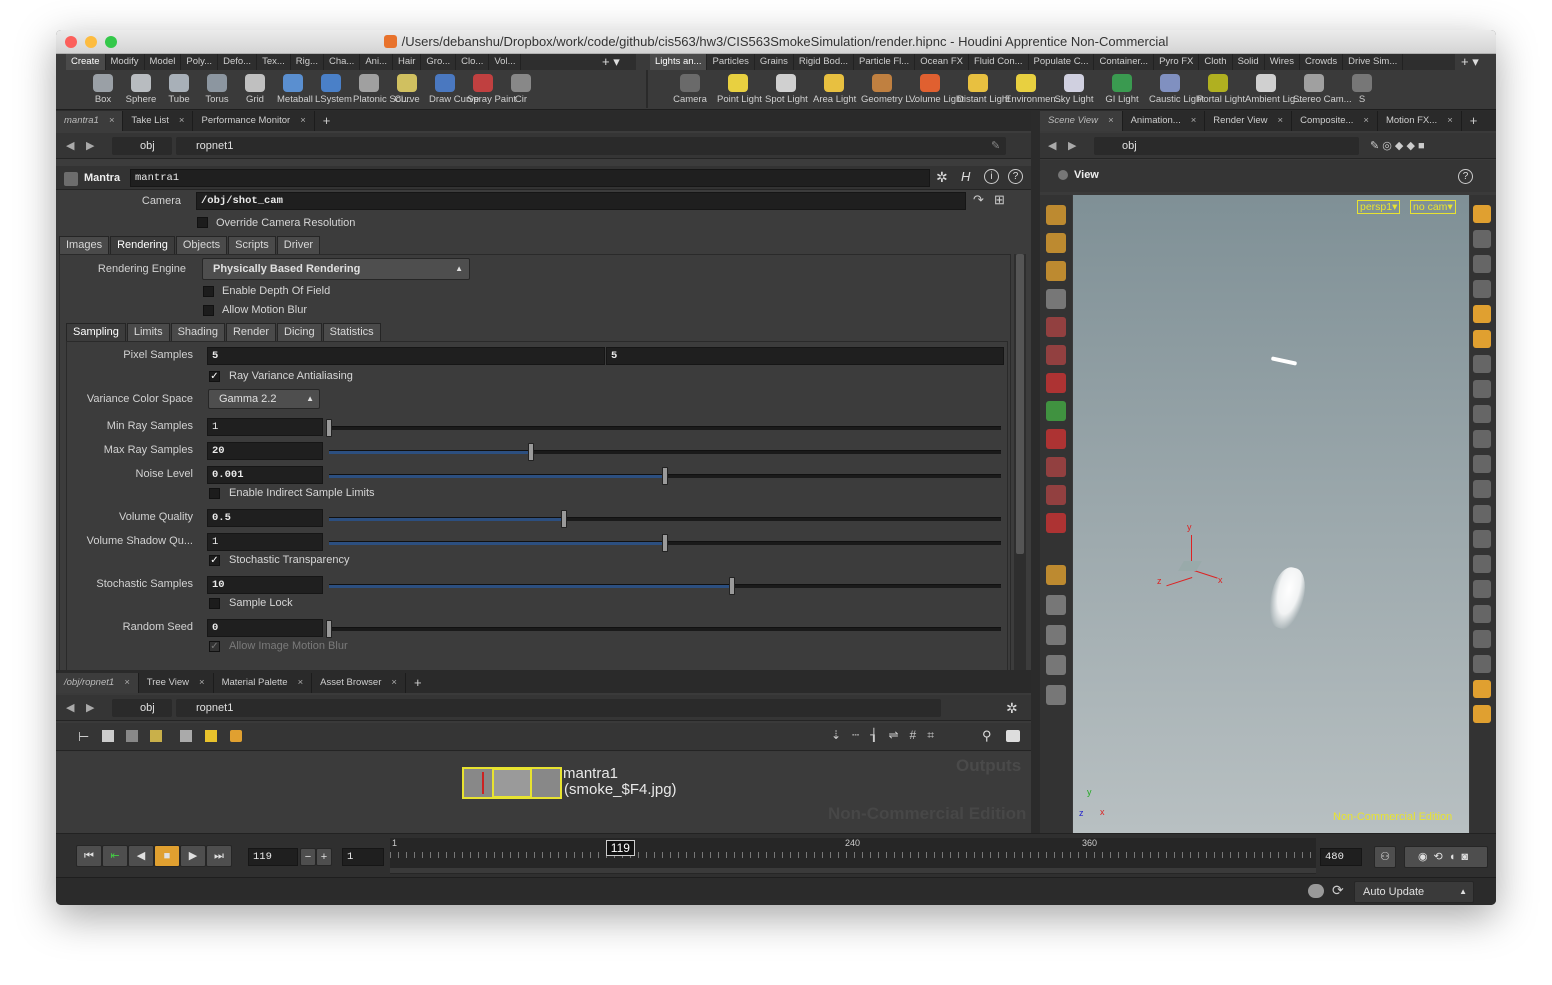 The height and width of the screenshot is (985, 1552). I want to click on network-gear-icon: ✲, so click(1012, 708).